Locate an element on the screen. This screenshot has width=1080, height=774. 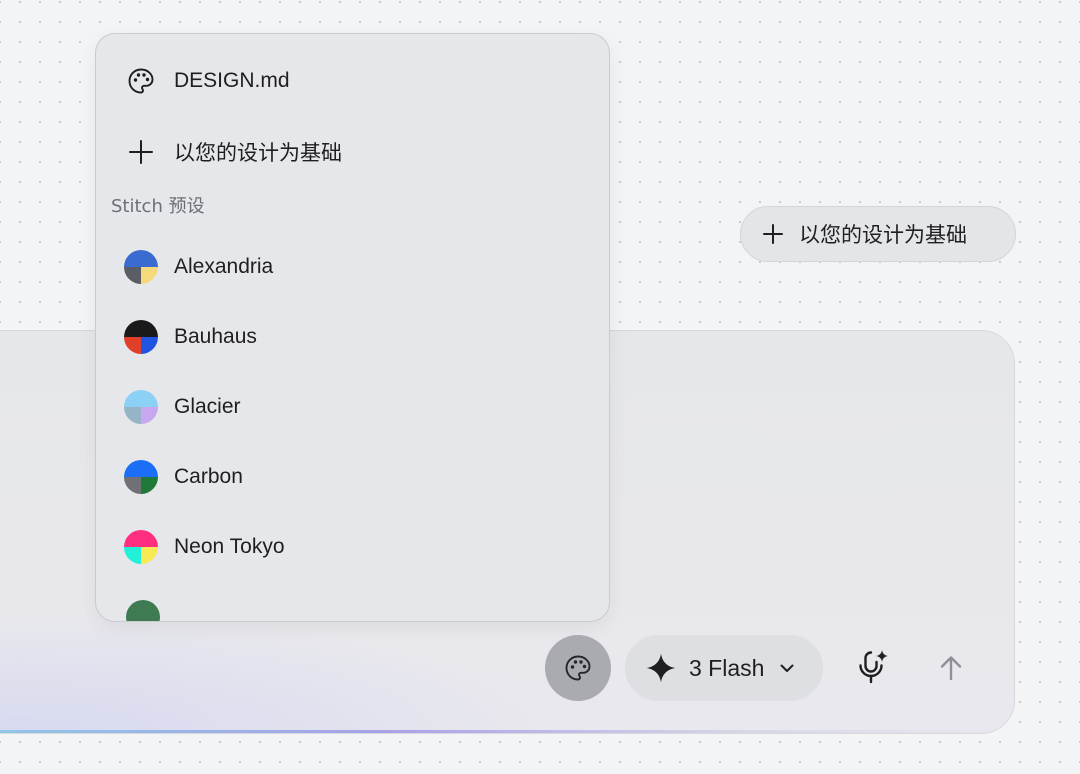
menu-item-label: 以您的设计为基础 is located at coordinates (258, 153).